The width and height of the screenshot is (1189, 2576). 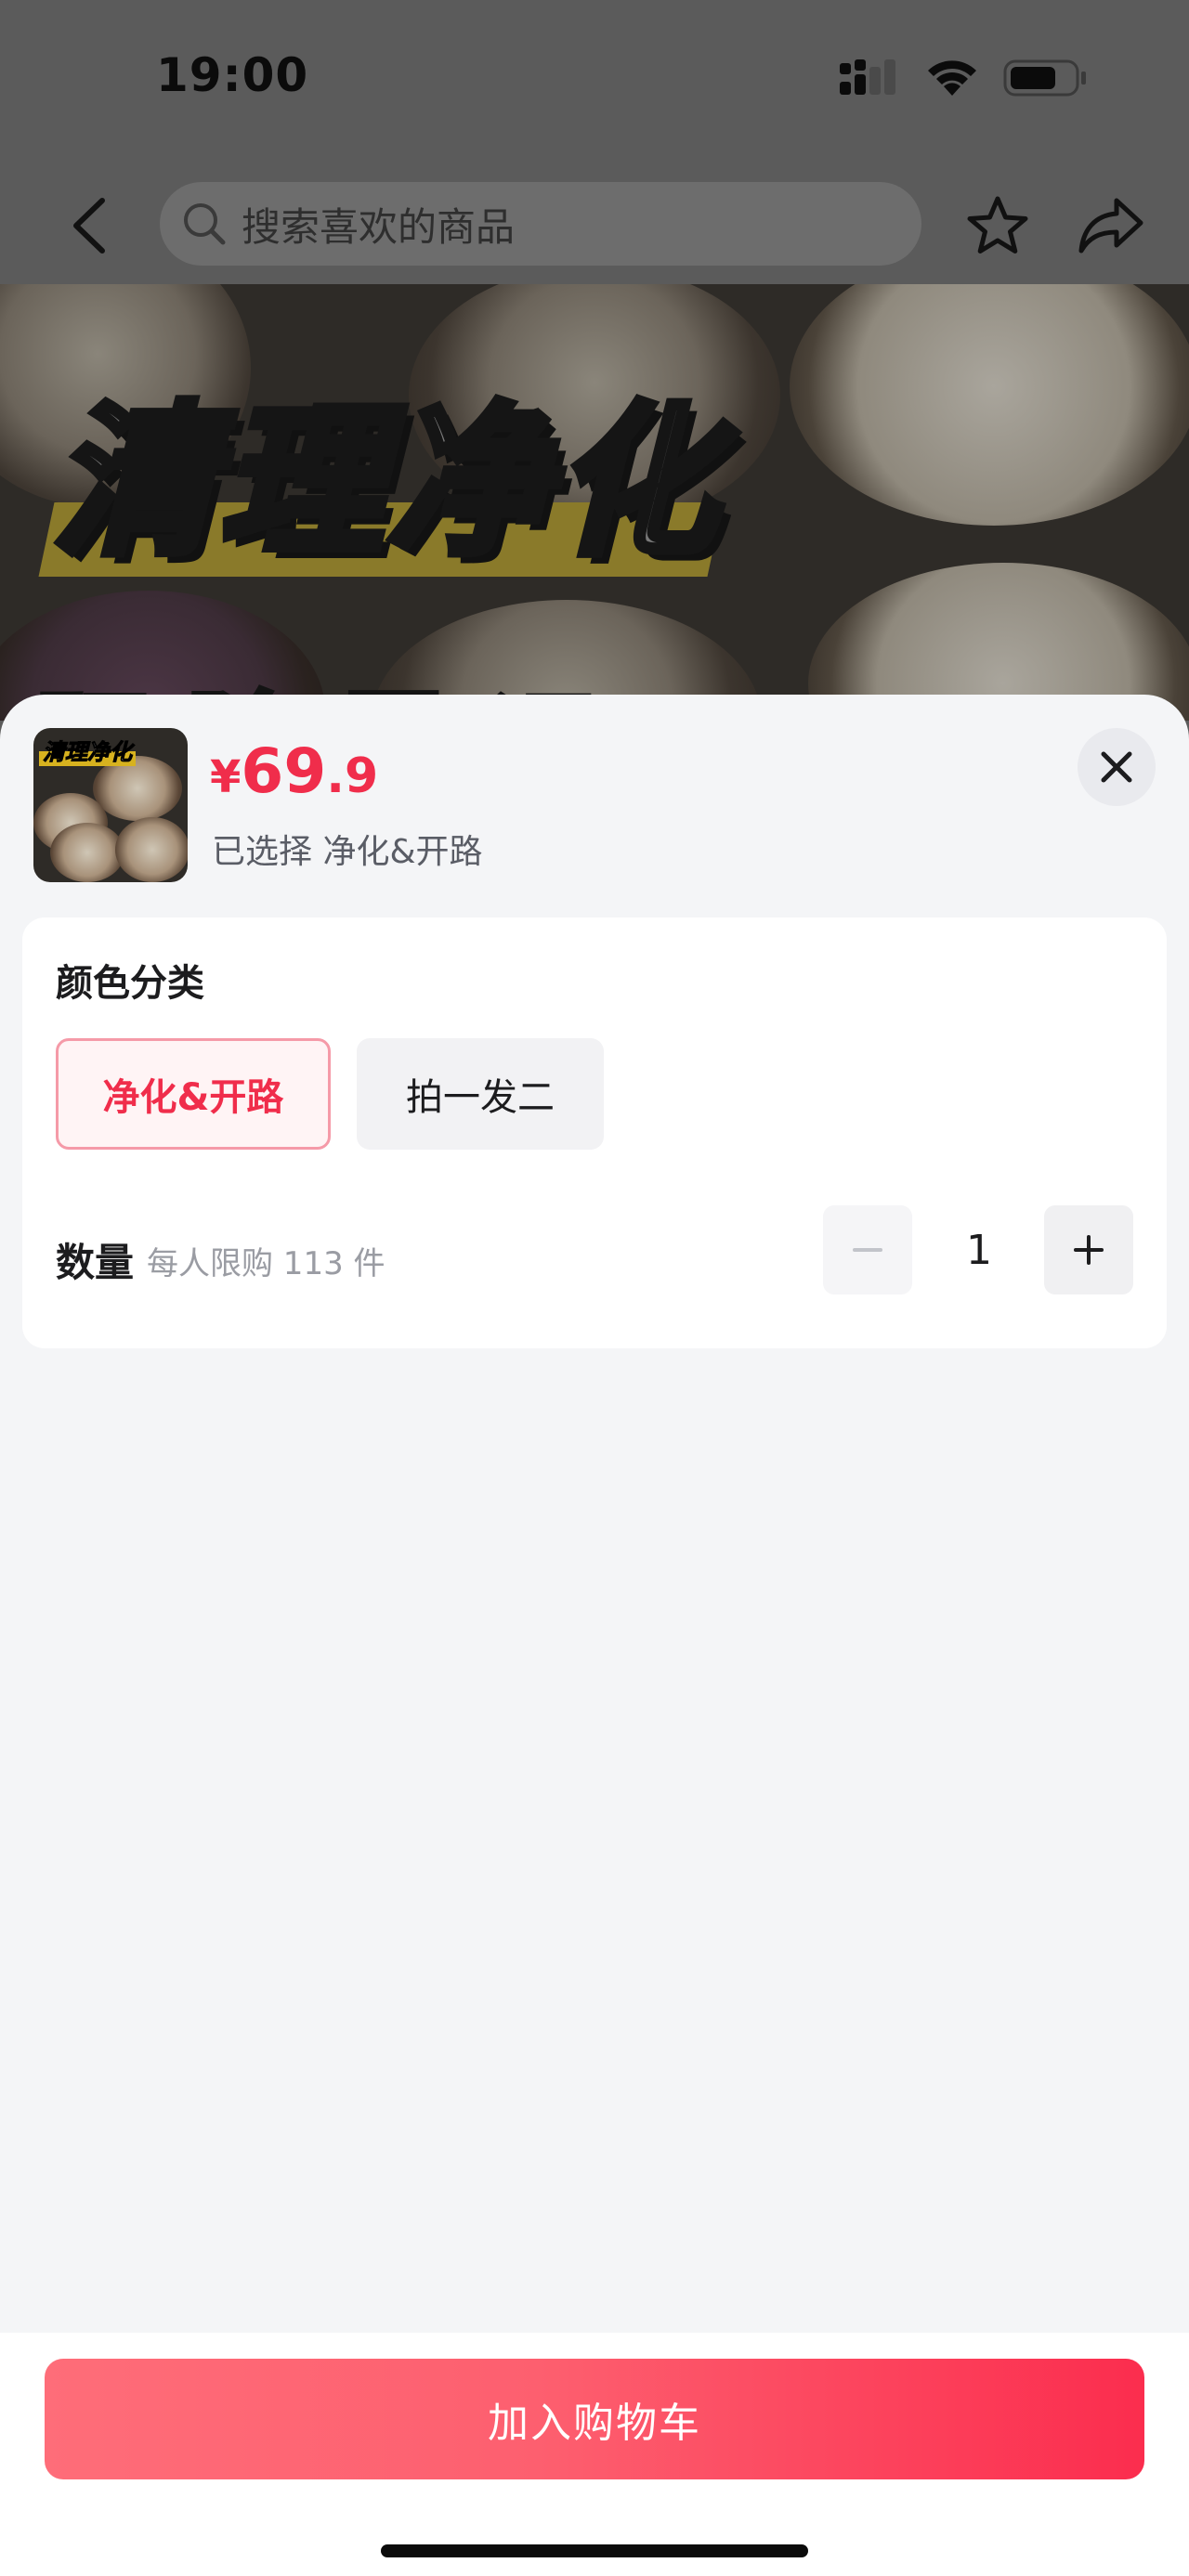 I want to click on close-button, so click(x=1117, y=767).